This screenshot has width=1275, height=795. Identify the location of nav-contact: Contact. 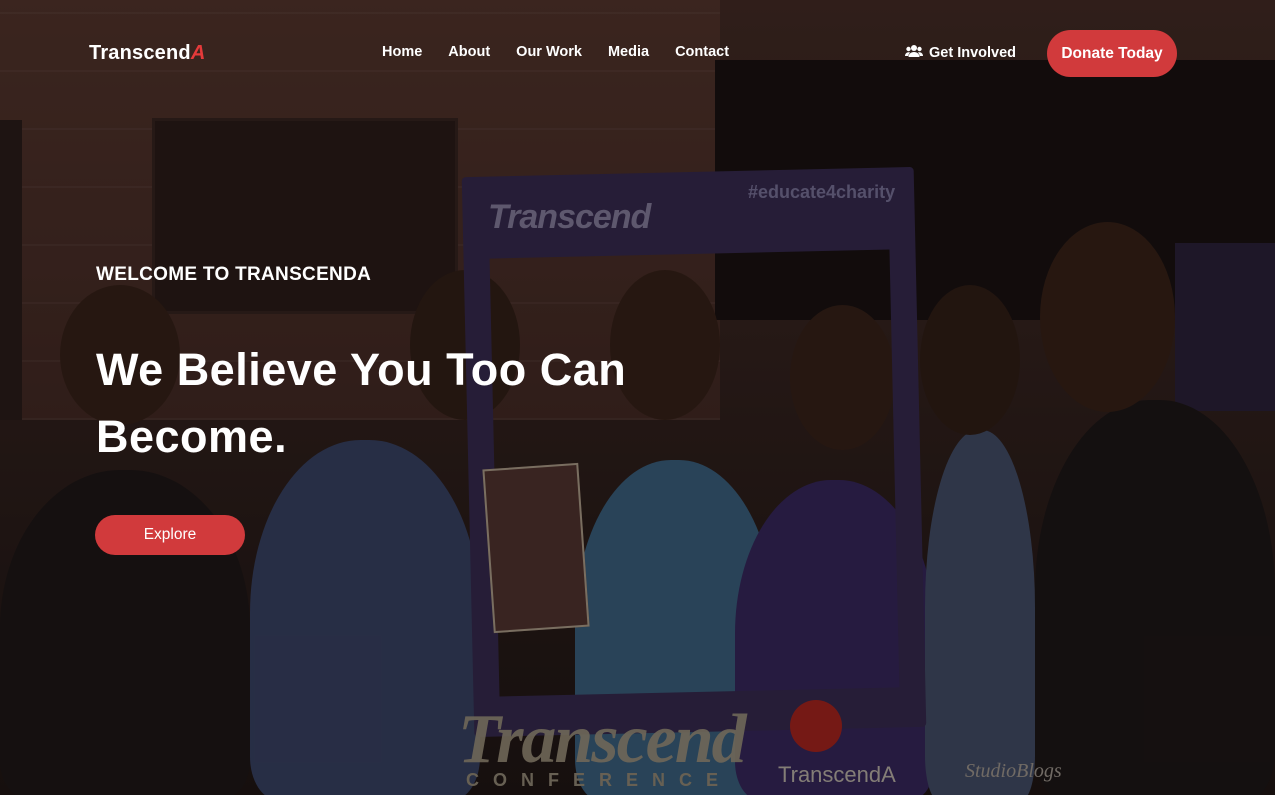
(702, 52).